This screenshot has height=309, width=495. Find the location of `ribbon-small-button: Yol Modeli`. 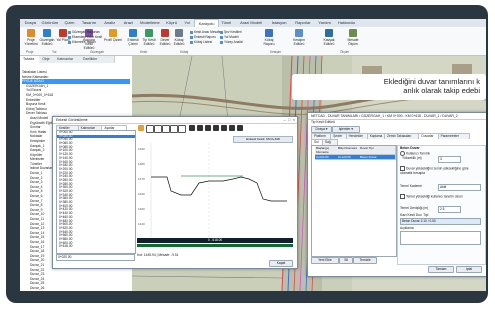

ribbon-small-button: Yol Modeli is located at coordinates (229, 37).